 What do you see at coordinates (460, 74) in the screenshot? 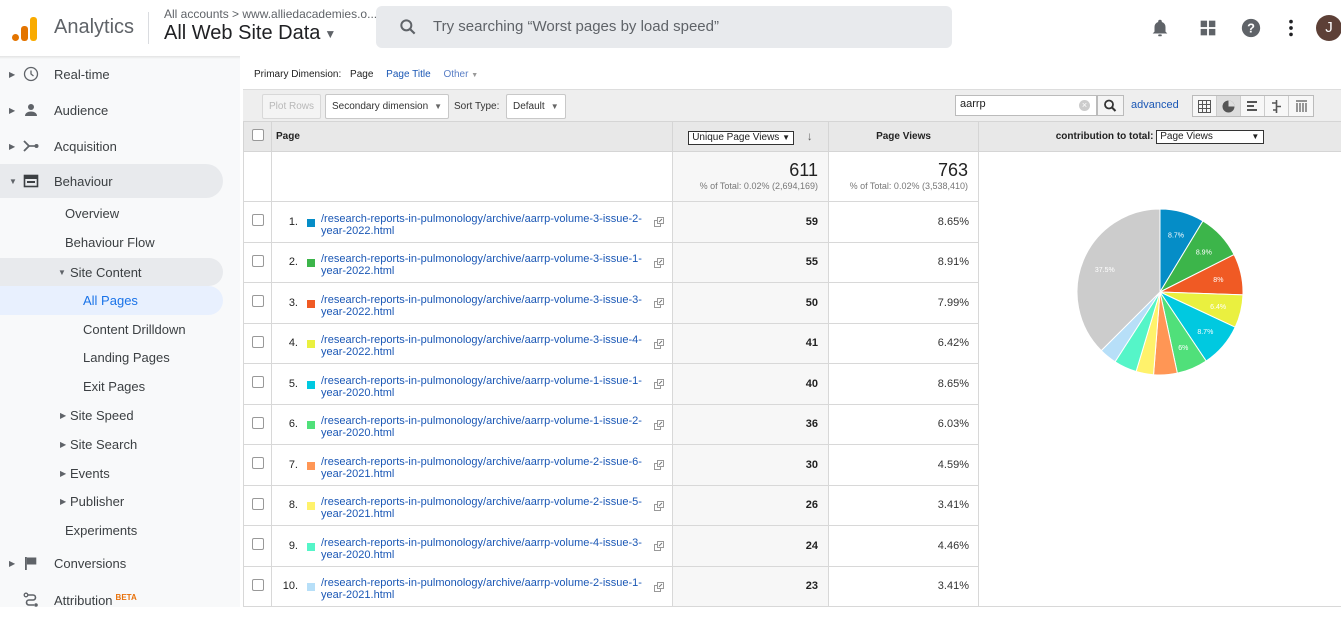
I see `dimension-other: Other ▼` at bounding box center [460, 74].